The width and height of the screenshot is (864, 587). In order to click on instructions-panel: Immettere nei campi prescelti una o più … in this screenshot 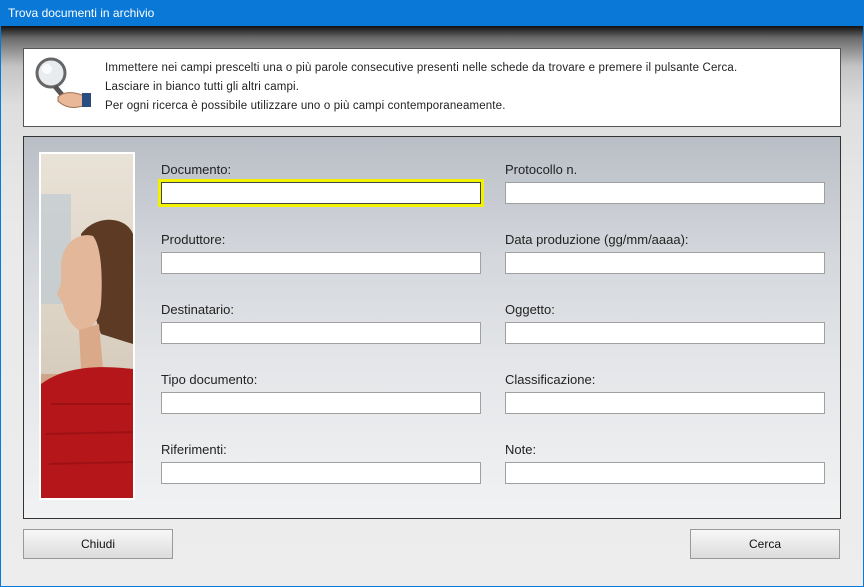, I will do `click(432, 87)`.